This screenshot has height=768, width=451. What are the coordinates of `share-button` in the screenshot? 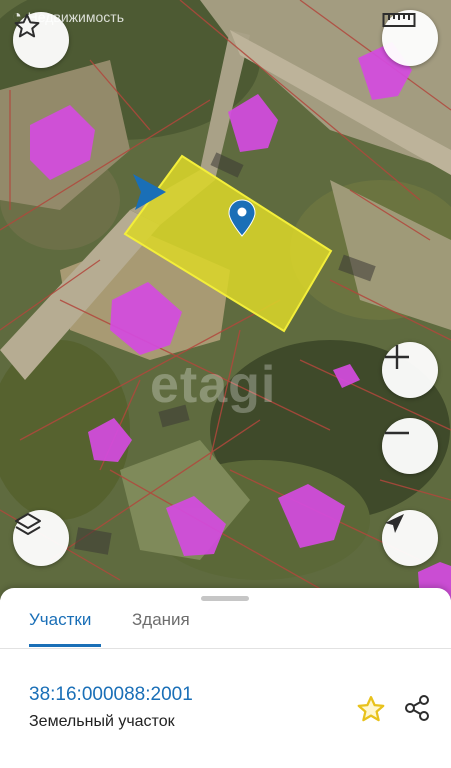 It's located at (417, 710).